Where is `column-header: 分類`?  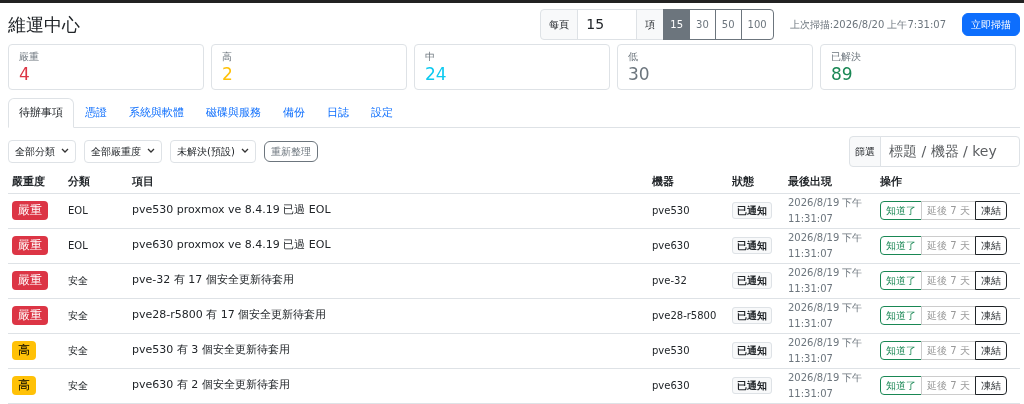
column-header: 分類 is located at coordinates (96, 181).